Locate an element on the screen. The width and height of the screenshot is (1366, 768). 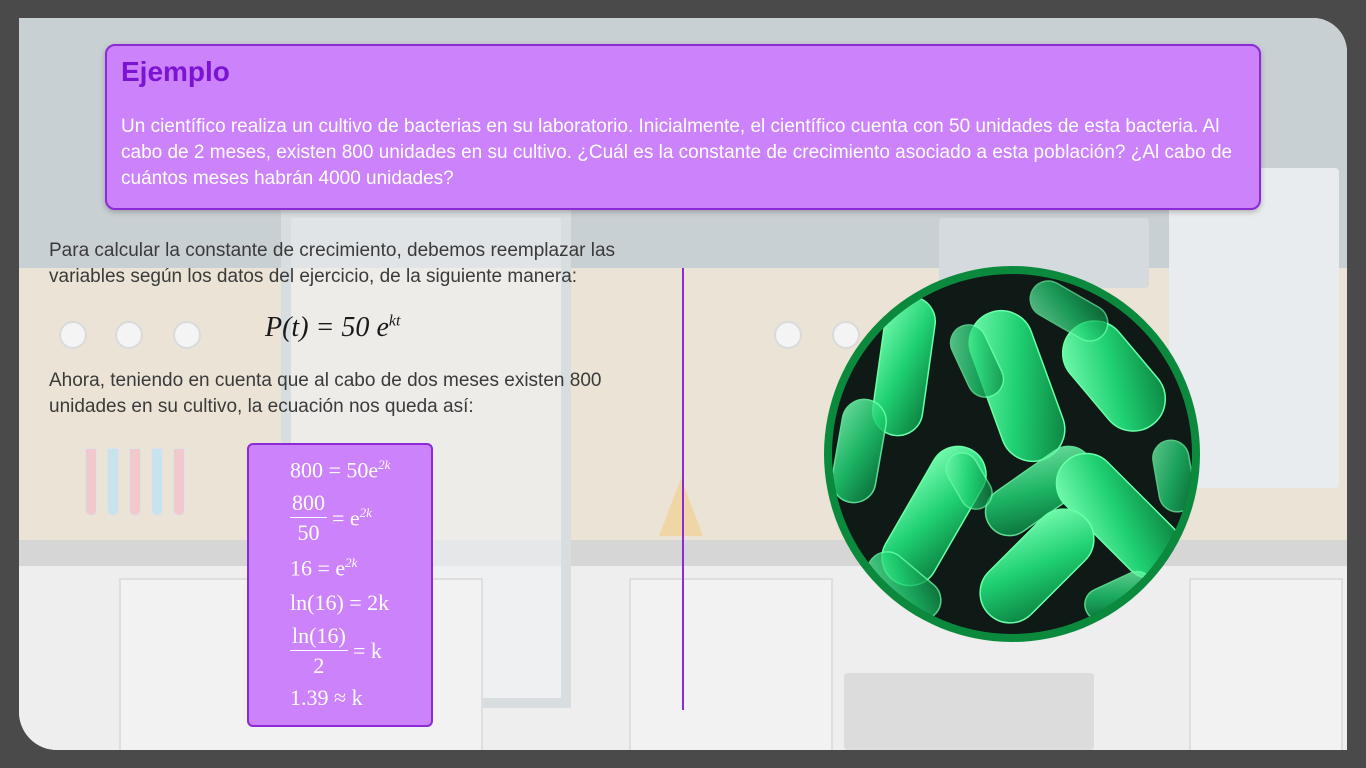
background-machine is located at coordinates (969, 711).